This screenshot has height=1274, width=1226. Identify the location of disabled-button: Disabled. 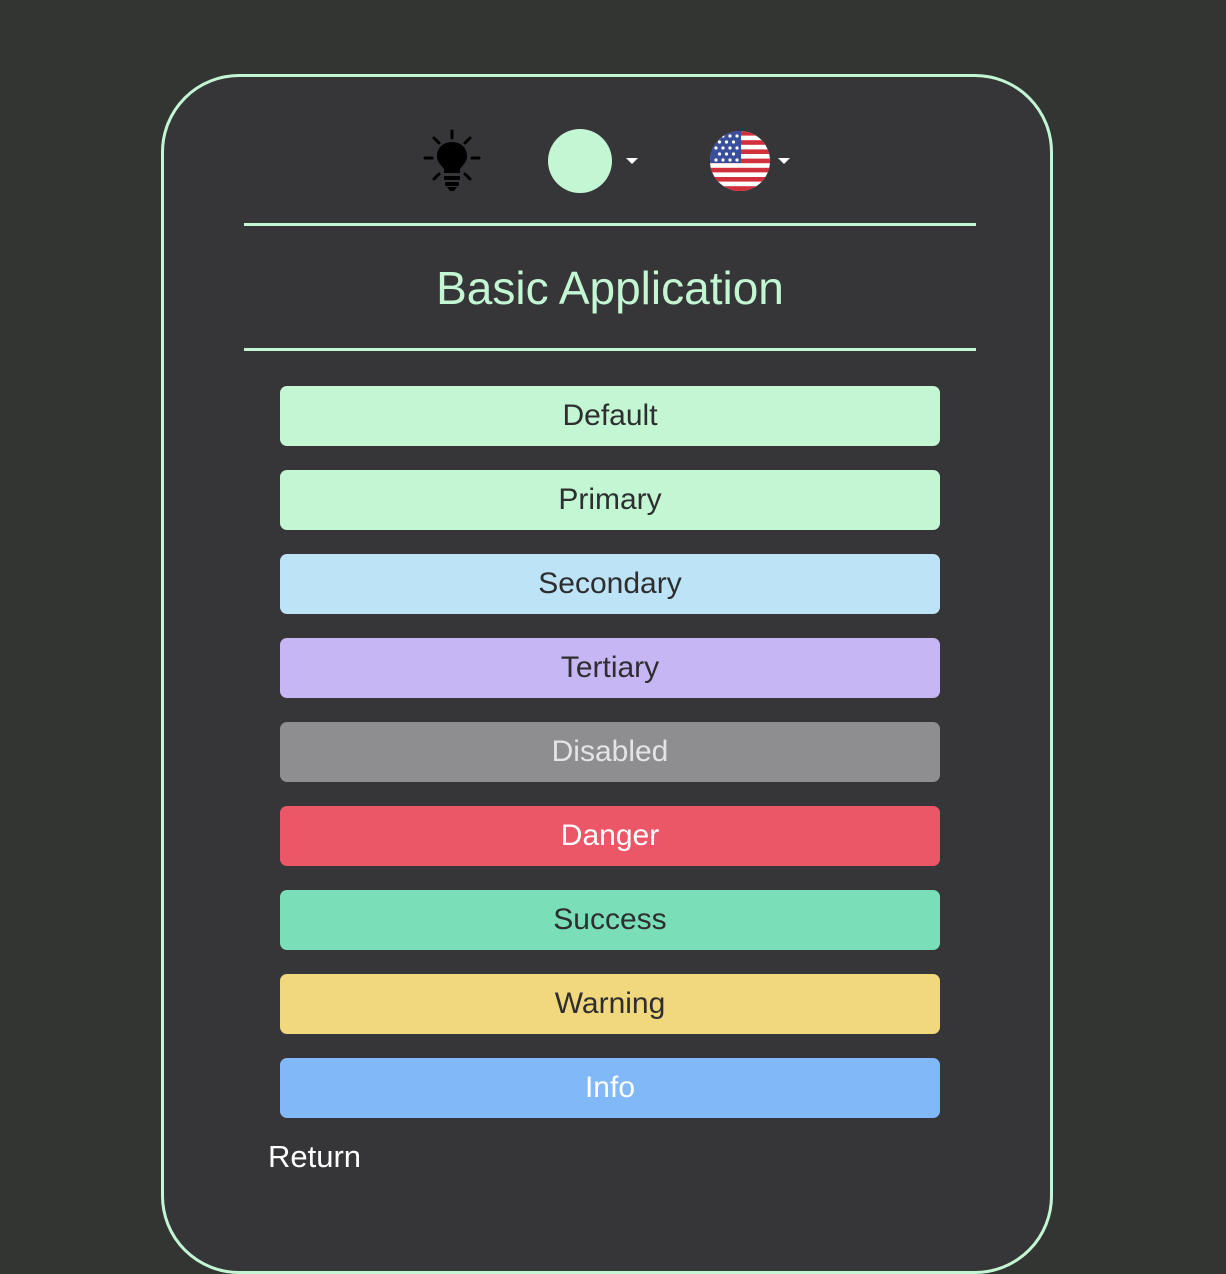
(610, 752).